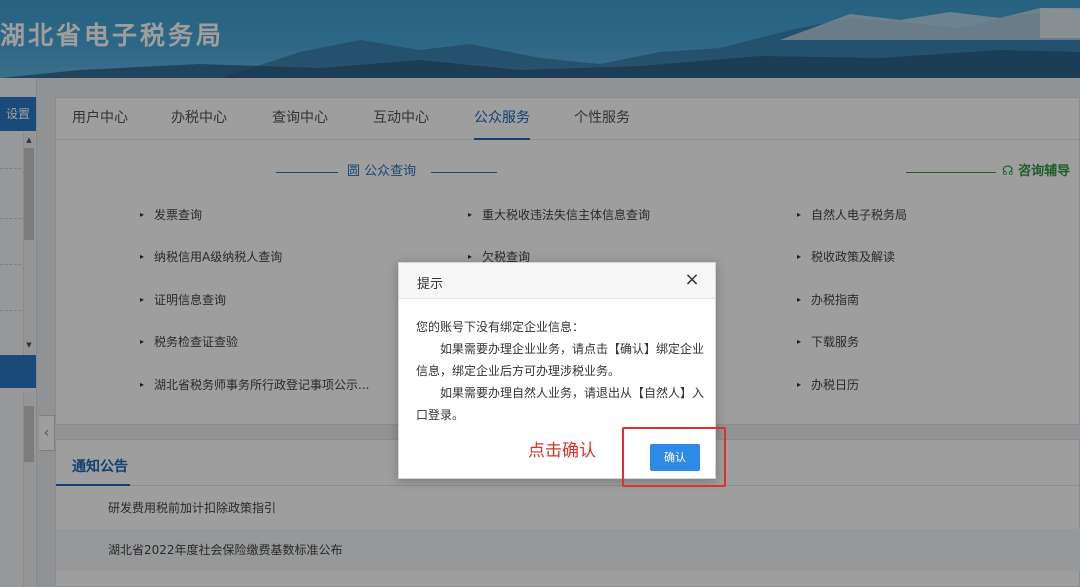 The image size is (1080, 587). What do you see at coordinates (500, 327) in the screenshot?
I see `dialog-message-line: 您的账号下没有绑定企业信息：` at bounding box center [500, 327].